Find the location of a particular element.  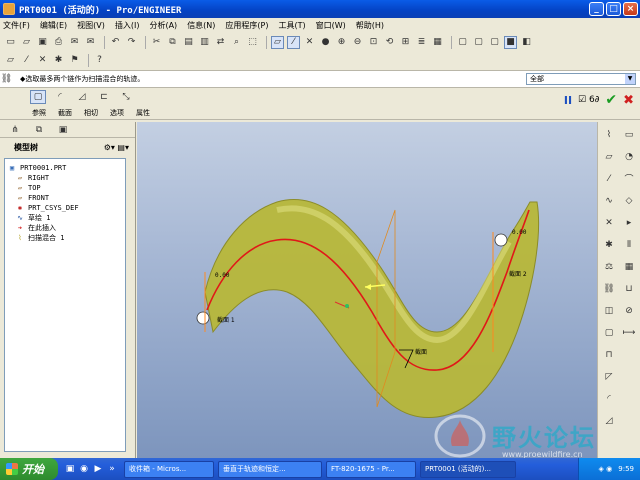

menu-help: 帮助(H) is located at coordinates (370, 25).